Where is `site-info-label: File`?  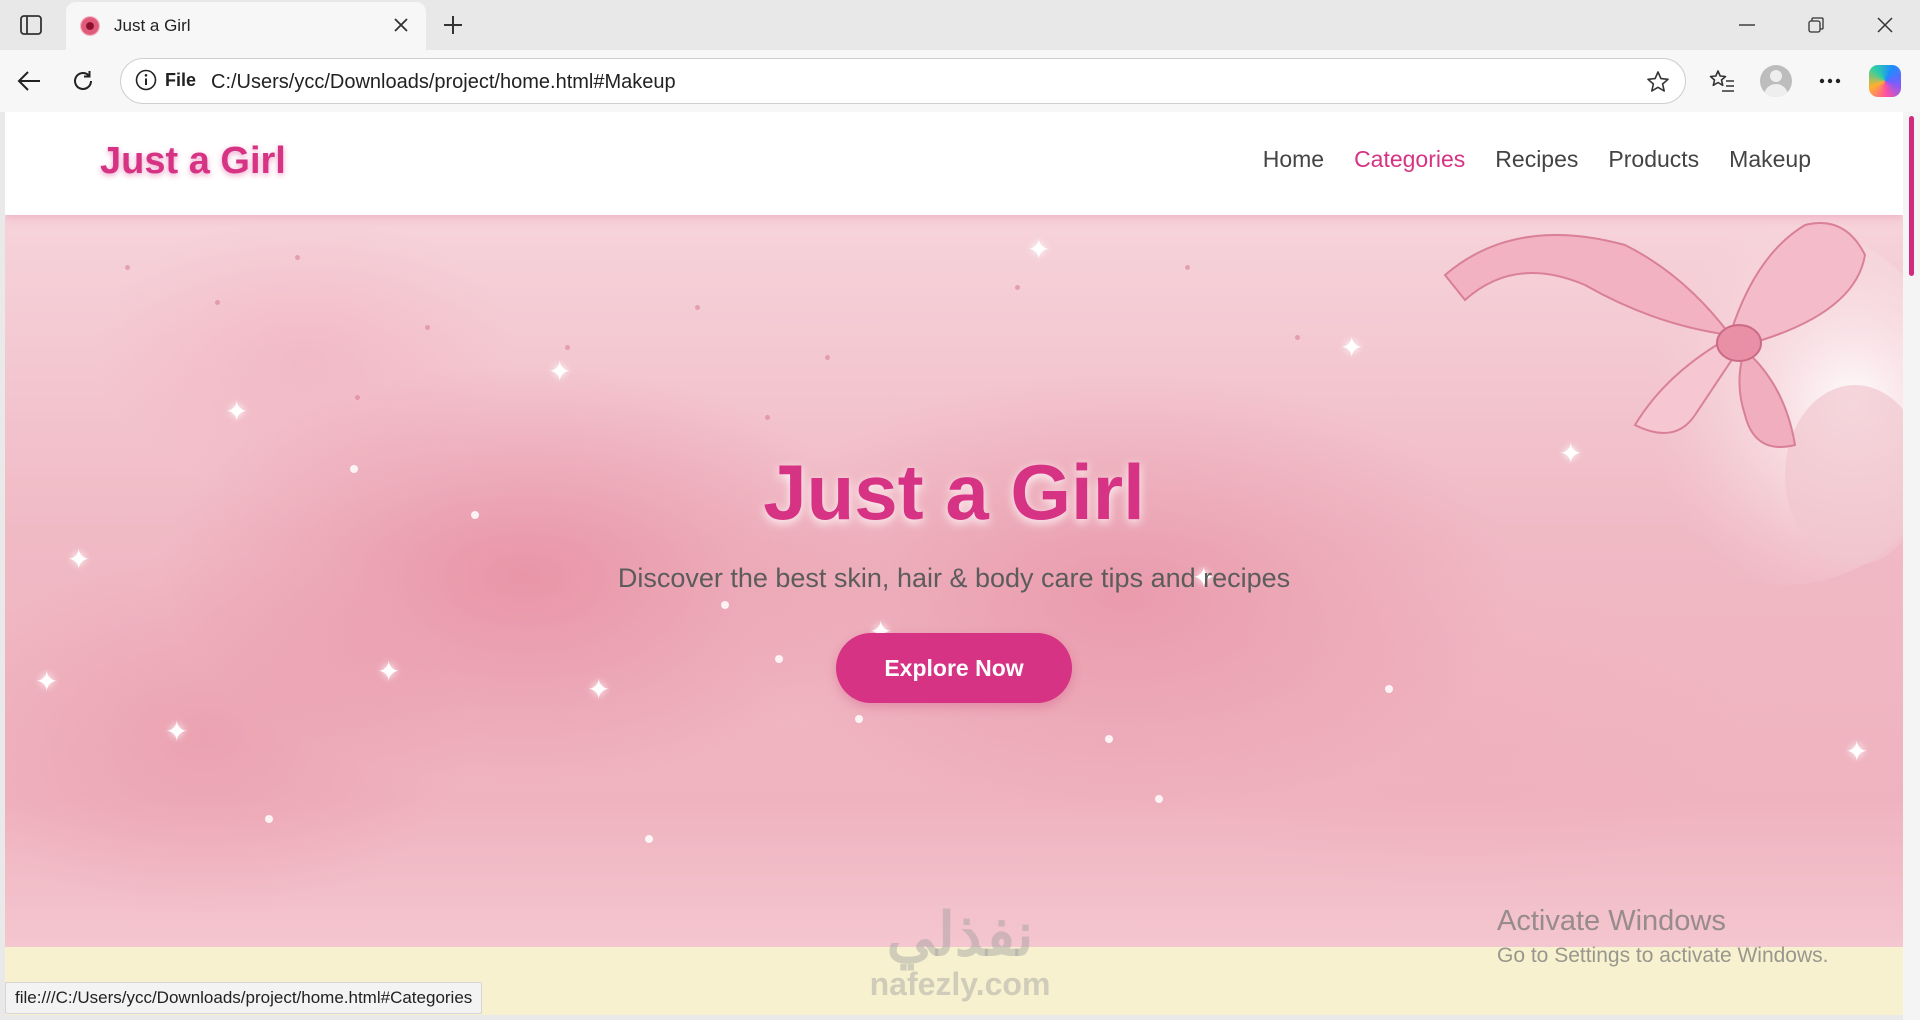
site-info-label: File is located at coordinates (181, 79).